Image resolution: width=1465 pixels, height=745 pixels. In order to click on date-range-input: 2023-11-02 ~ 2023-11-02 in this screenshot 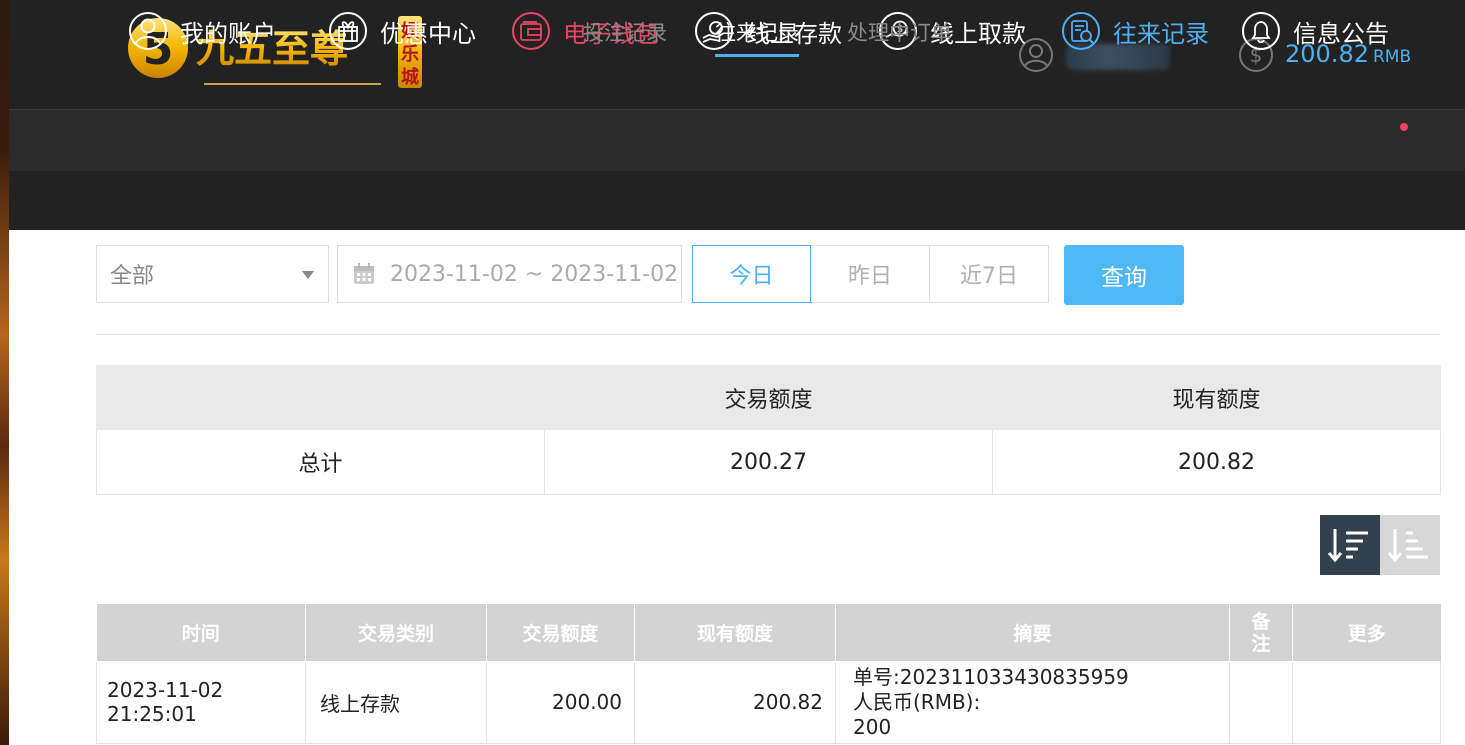, I will do `click(509, 274)`.